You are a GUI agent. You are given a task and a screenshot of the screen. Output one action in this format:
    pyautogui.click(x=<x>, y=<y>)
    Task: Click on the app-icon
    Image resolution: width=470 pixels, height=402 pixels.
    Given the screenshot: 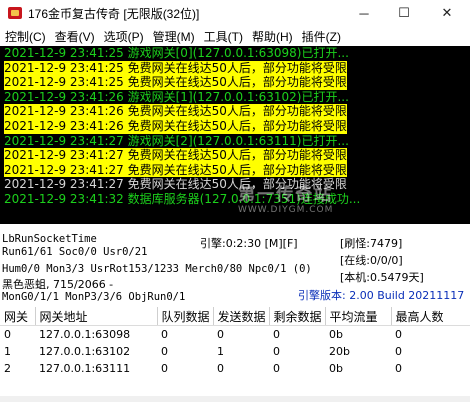 What is the action you would take?
    pyautogui.click(x=15, y=13)
    